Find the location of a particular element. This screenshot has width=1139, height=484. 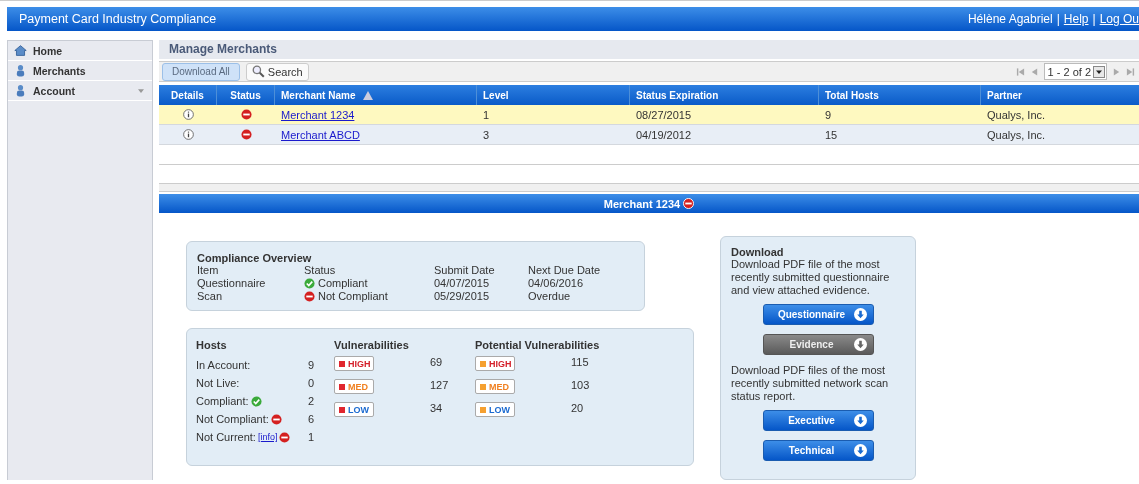

page-select: 1 - 2 of 2 is located at coordinates (1075, 72).